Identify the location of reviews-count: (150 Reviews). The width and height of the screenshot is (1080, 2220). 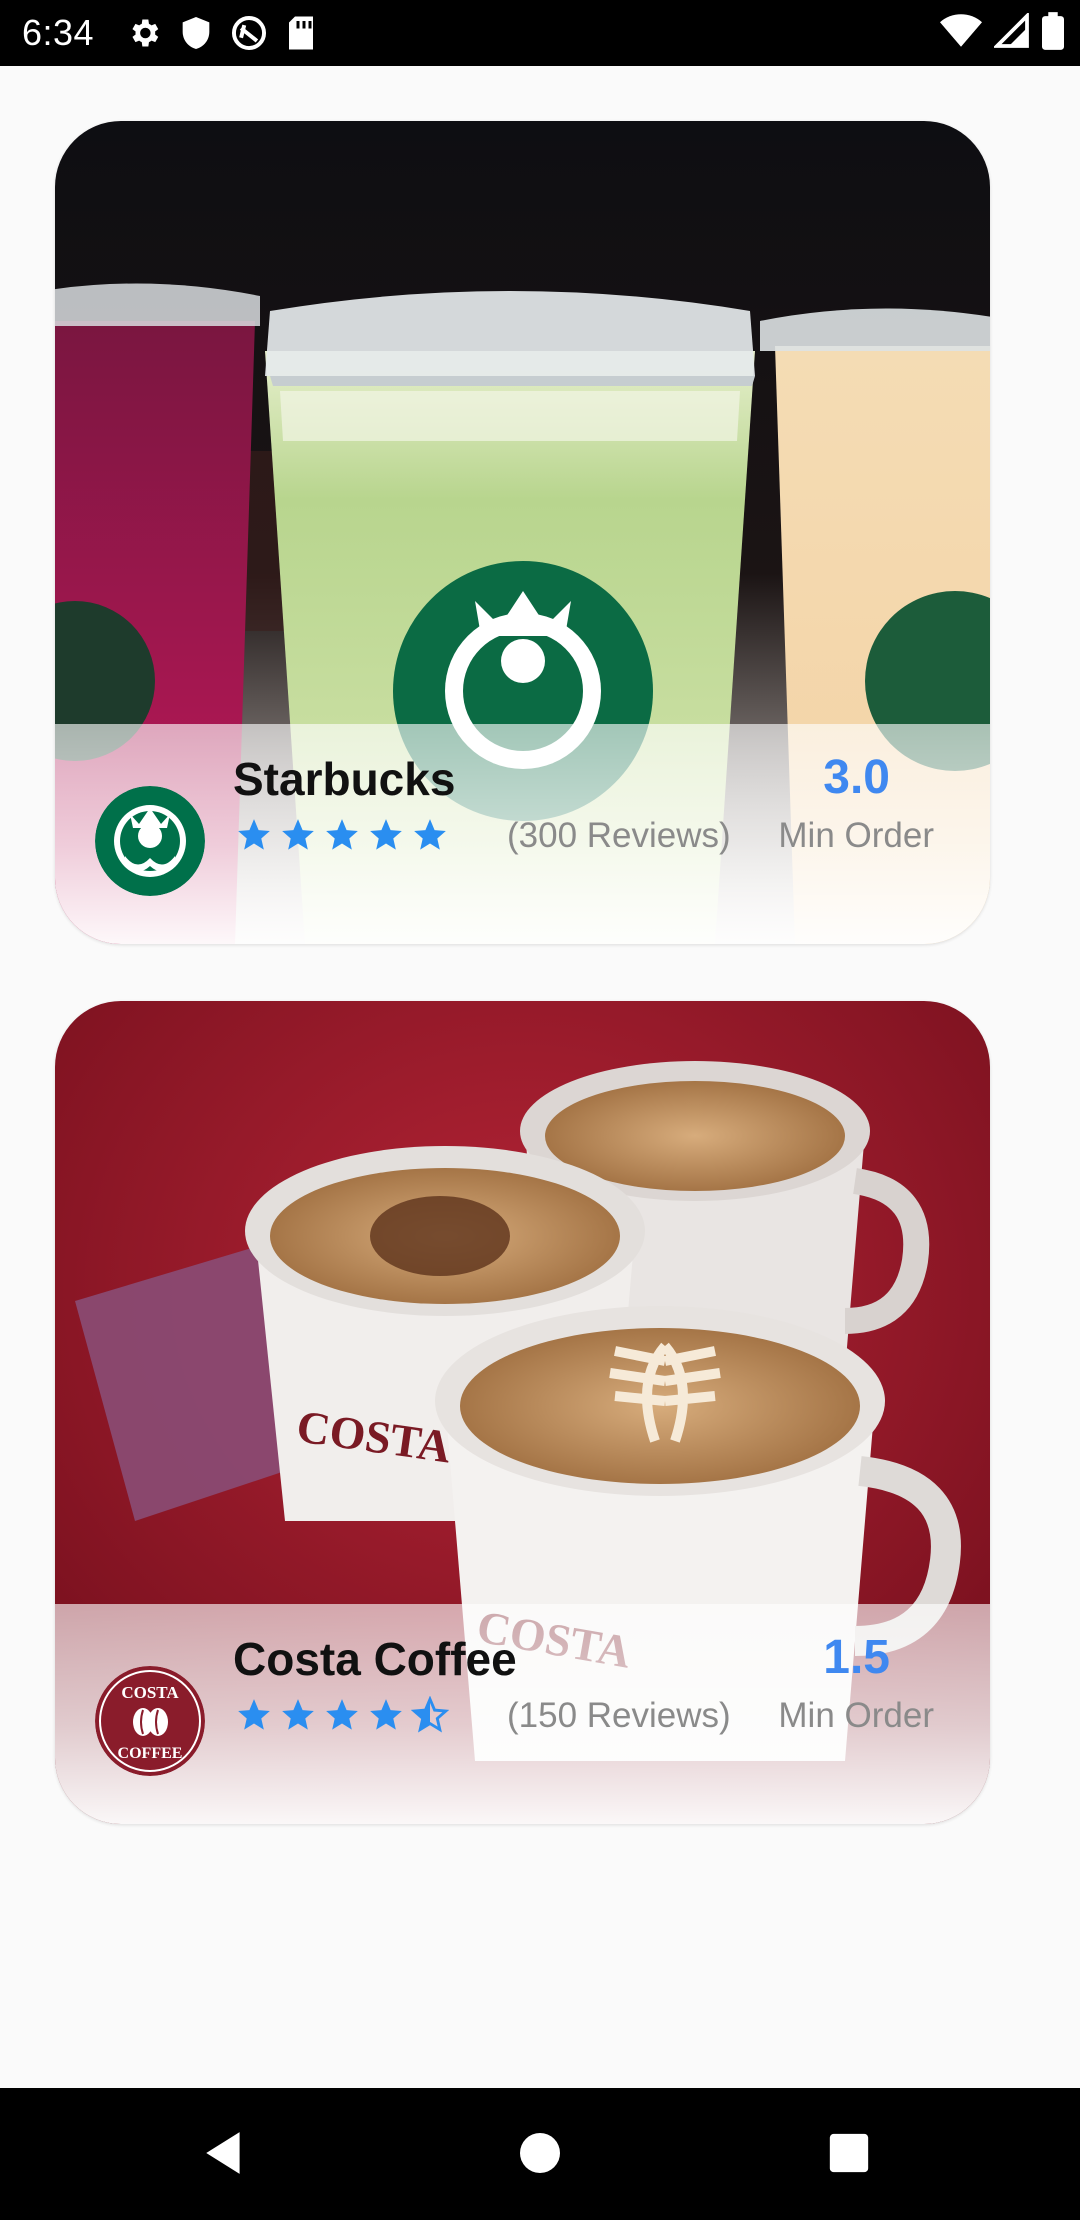
(619, 1715).